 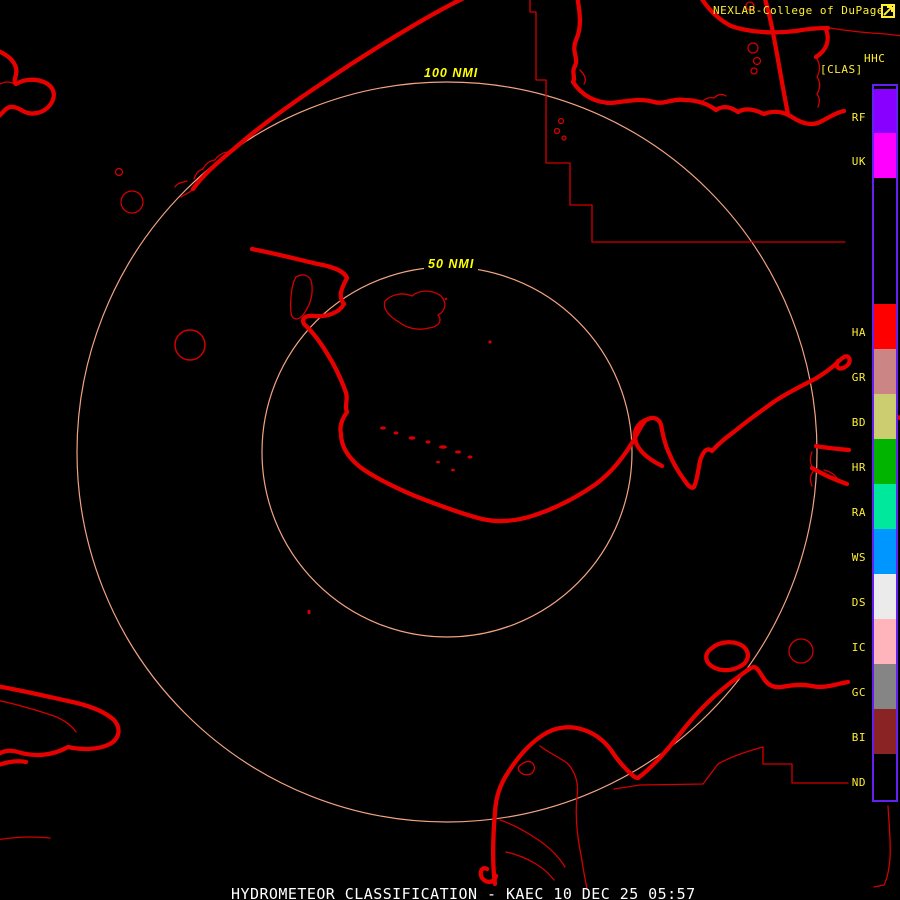 What do you see at coordinates (858, 467) in the screenshot?
I see `legend-label-hr: HR` at bounding box center [858, 467].